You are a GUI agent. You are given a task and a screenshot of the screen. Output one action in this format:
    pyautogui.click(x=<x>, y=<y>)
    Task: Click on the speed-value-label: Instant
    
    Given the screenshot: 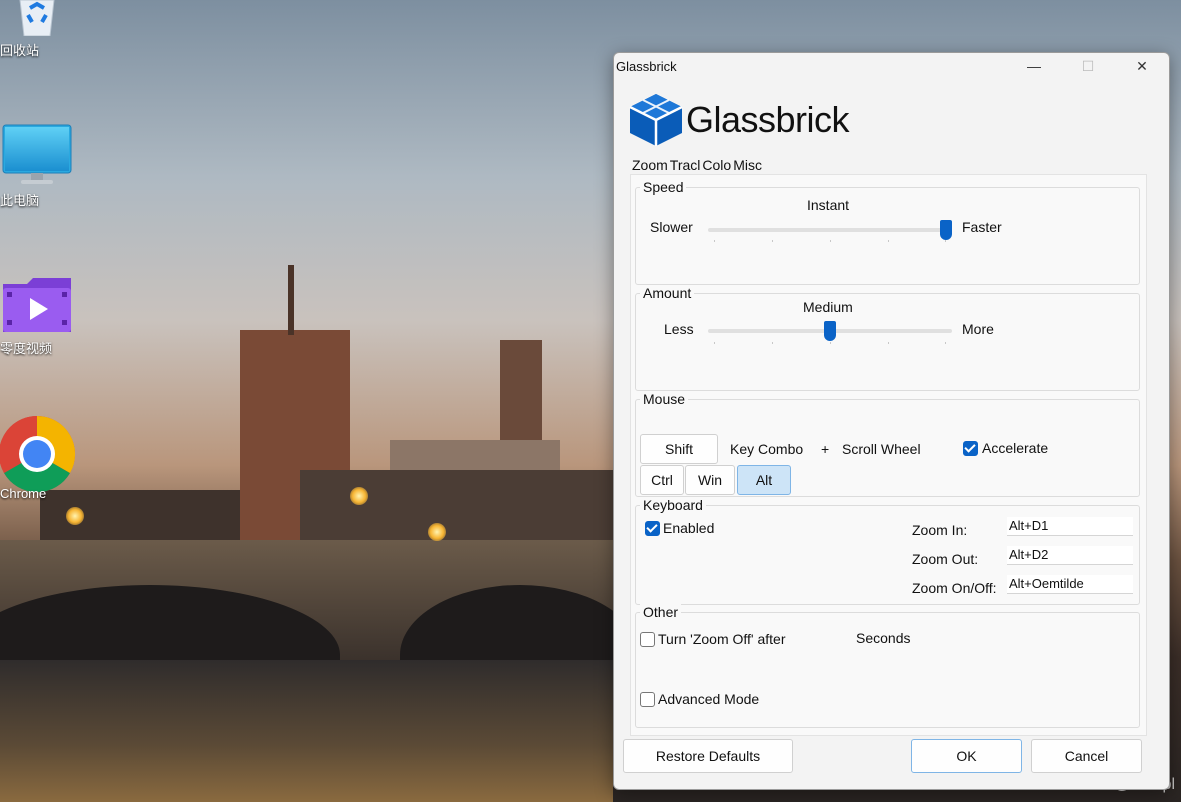 What is the action you would take?
    pyautogui.click(x=828, y=205)
    